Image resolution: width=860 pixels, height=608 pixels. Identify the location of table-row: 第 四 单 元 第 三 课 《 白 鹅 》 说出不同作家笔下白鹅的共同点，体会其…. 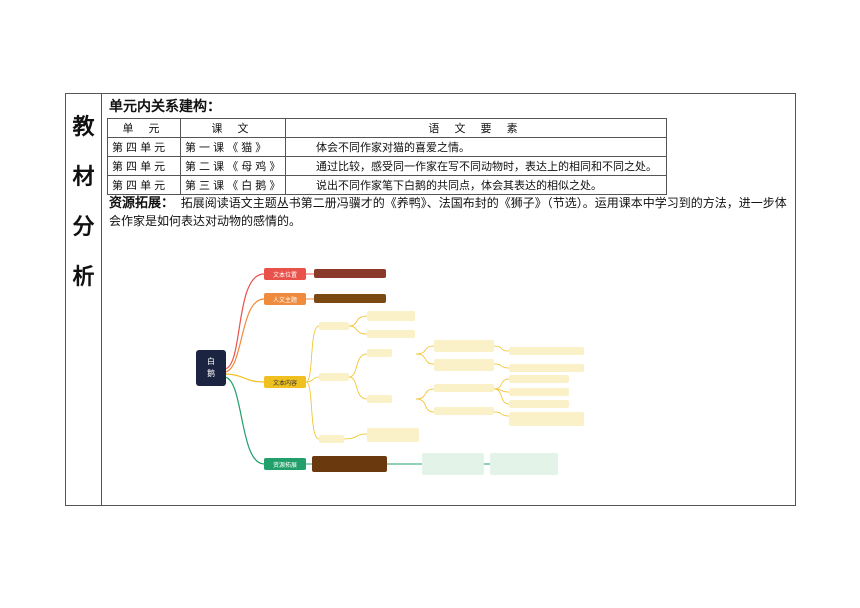
(387, 185).